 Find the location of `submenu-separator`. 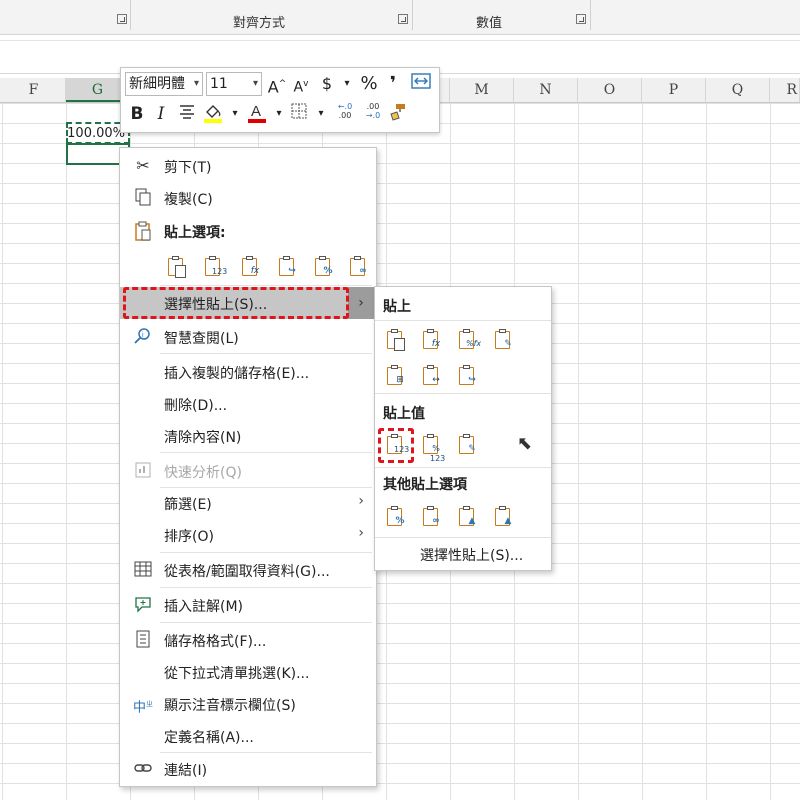

submenu-separator is located at coordinates (463, 537).